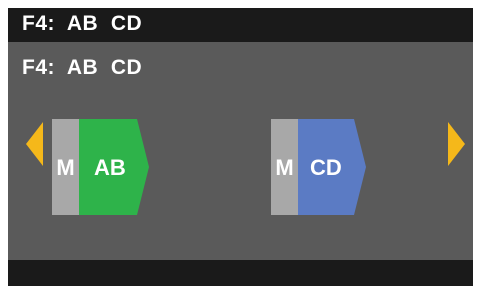  Describe the element at coordinates (240, 25) in the screenshot. I see `title-bar: F4: AB CD` at that location.